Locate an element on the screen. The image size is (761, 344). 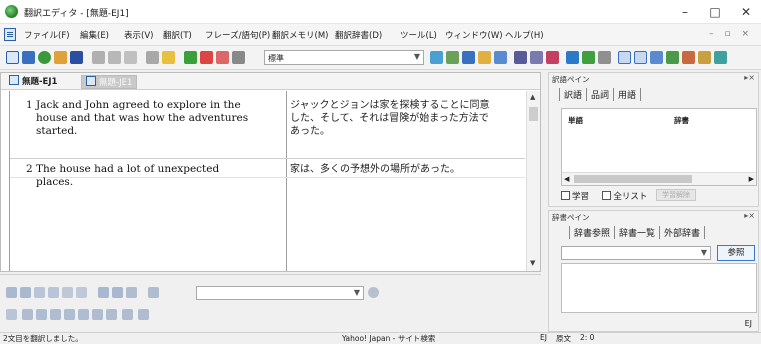
layout4-icon is located at coordinates (672, 57).